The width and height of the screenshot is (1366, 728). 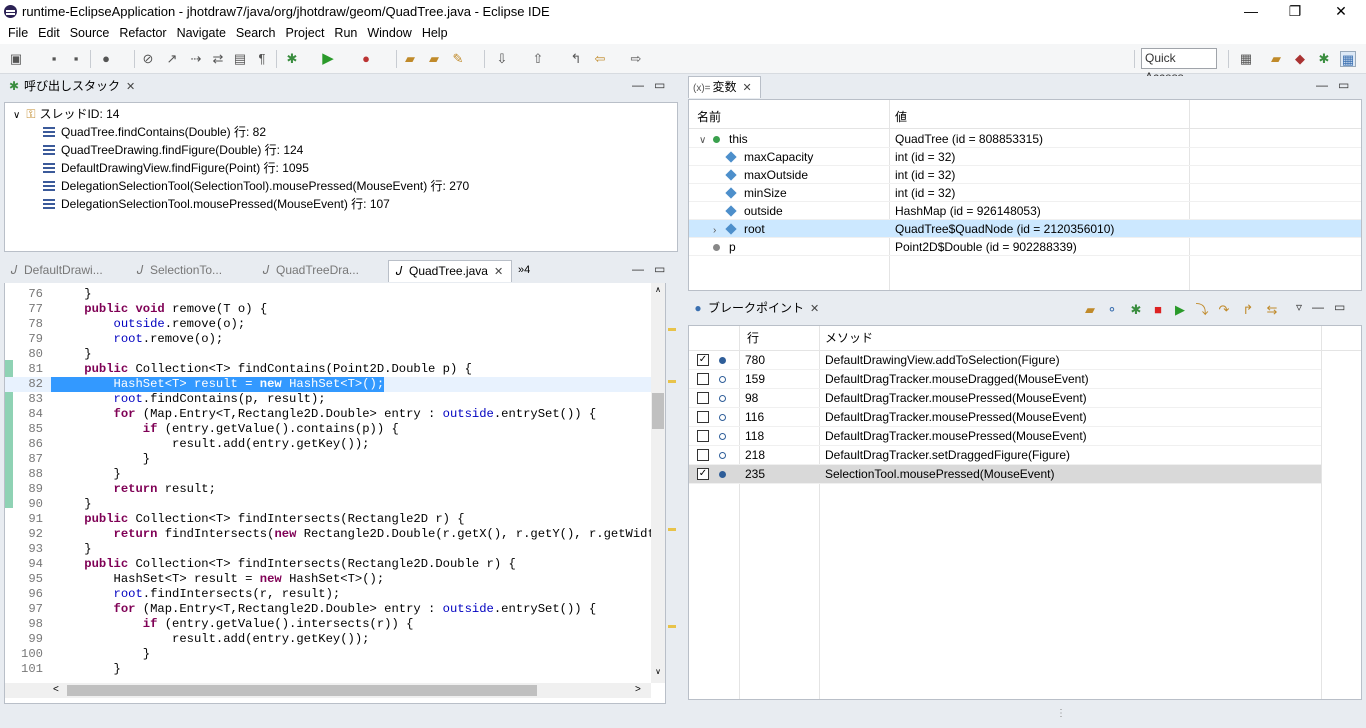 I want to click on step-over-icon: ↷, so click(x=1224, y=310).